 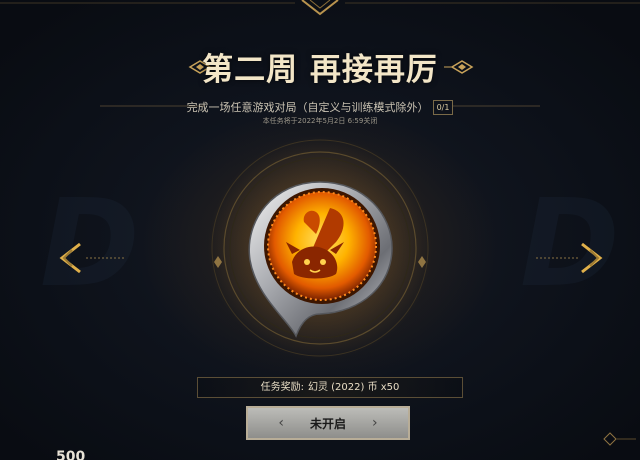 What do you see at coordinates (320, 8) in the screenshot?
I see `top-frame-ornament` at bounding box center [320, 8].